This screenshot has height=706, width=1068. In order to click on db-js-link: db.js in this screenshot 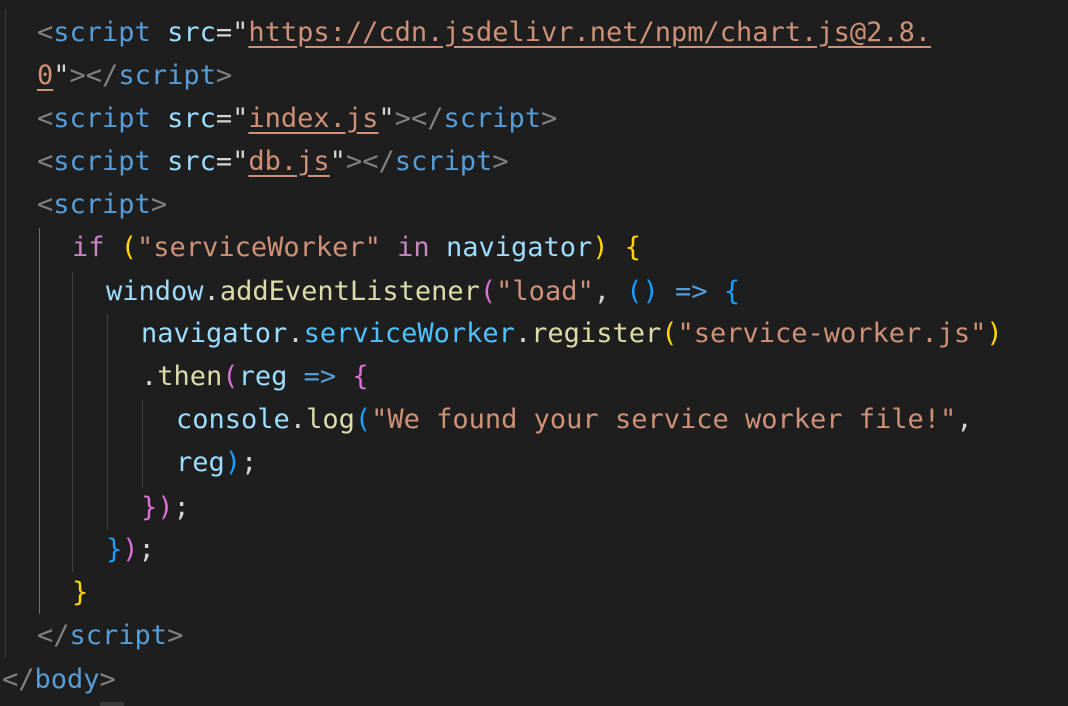, I will do `click(288, 161)`.